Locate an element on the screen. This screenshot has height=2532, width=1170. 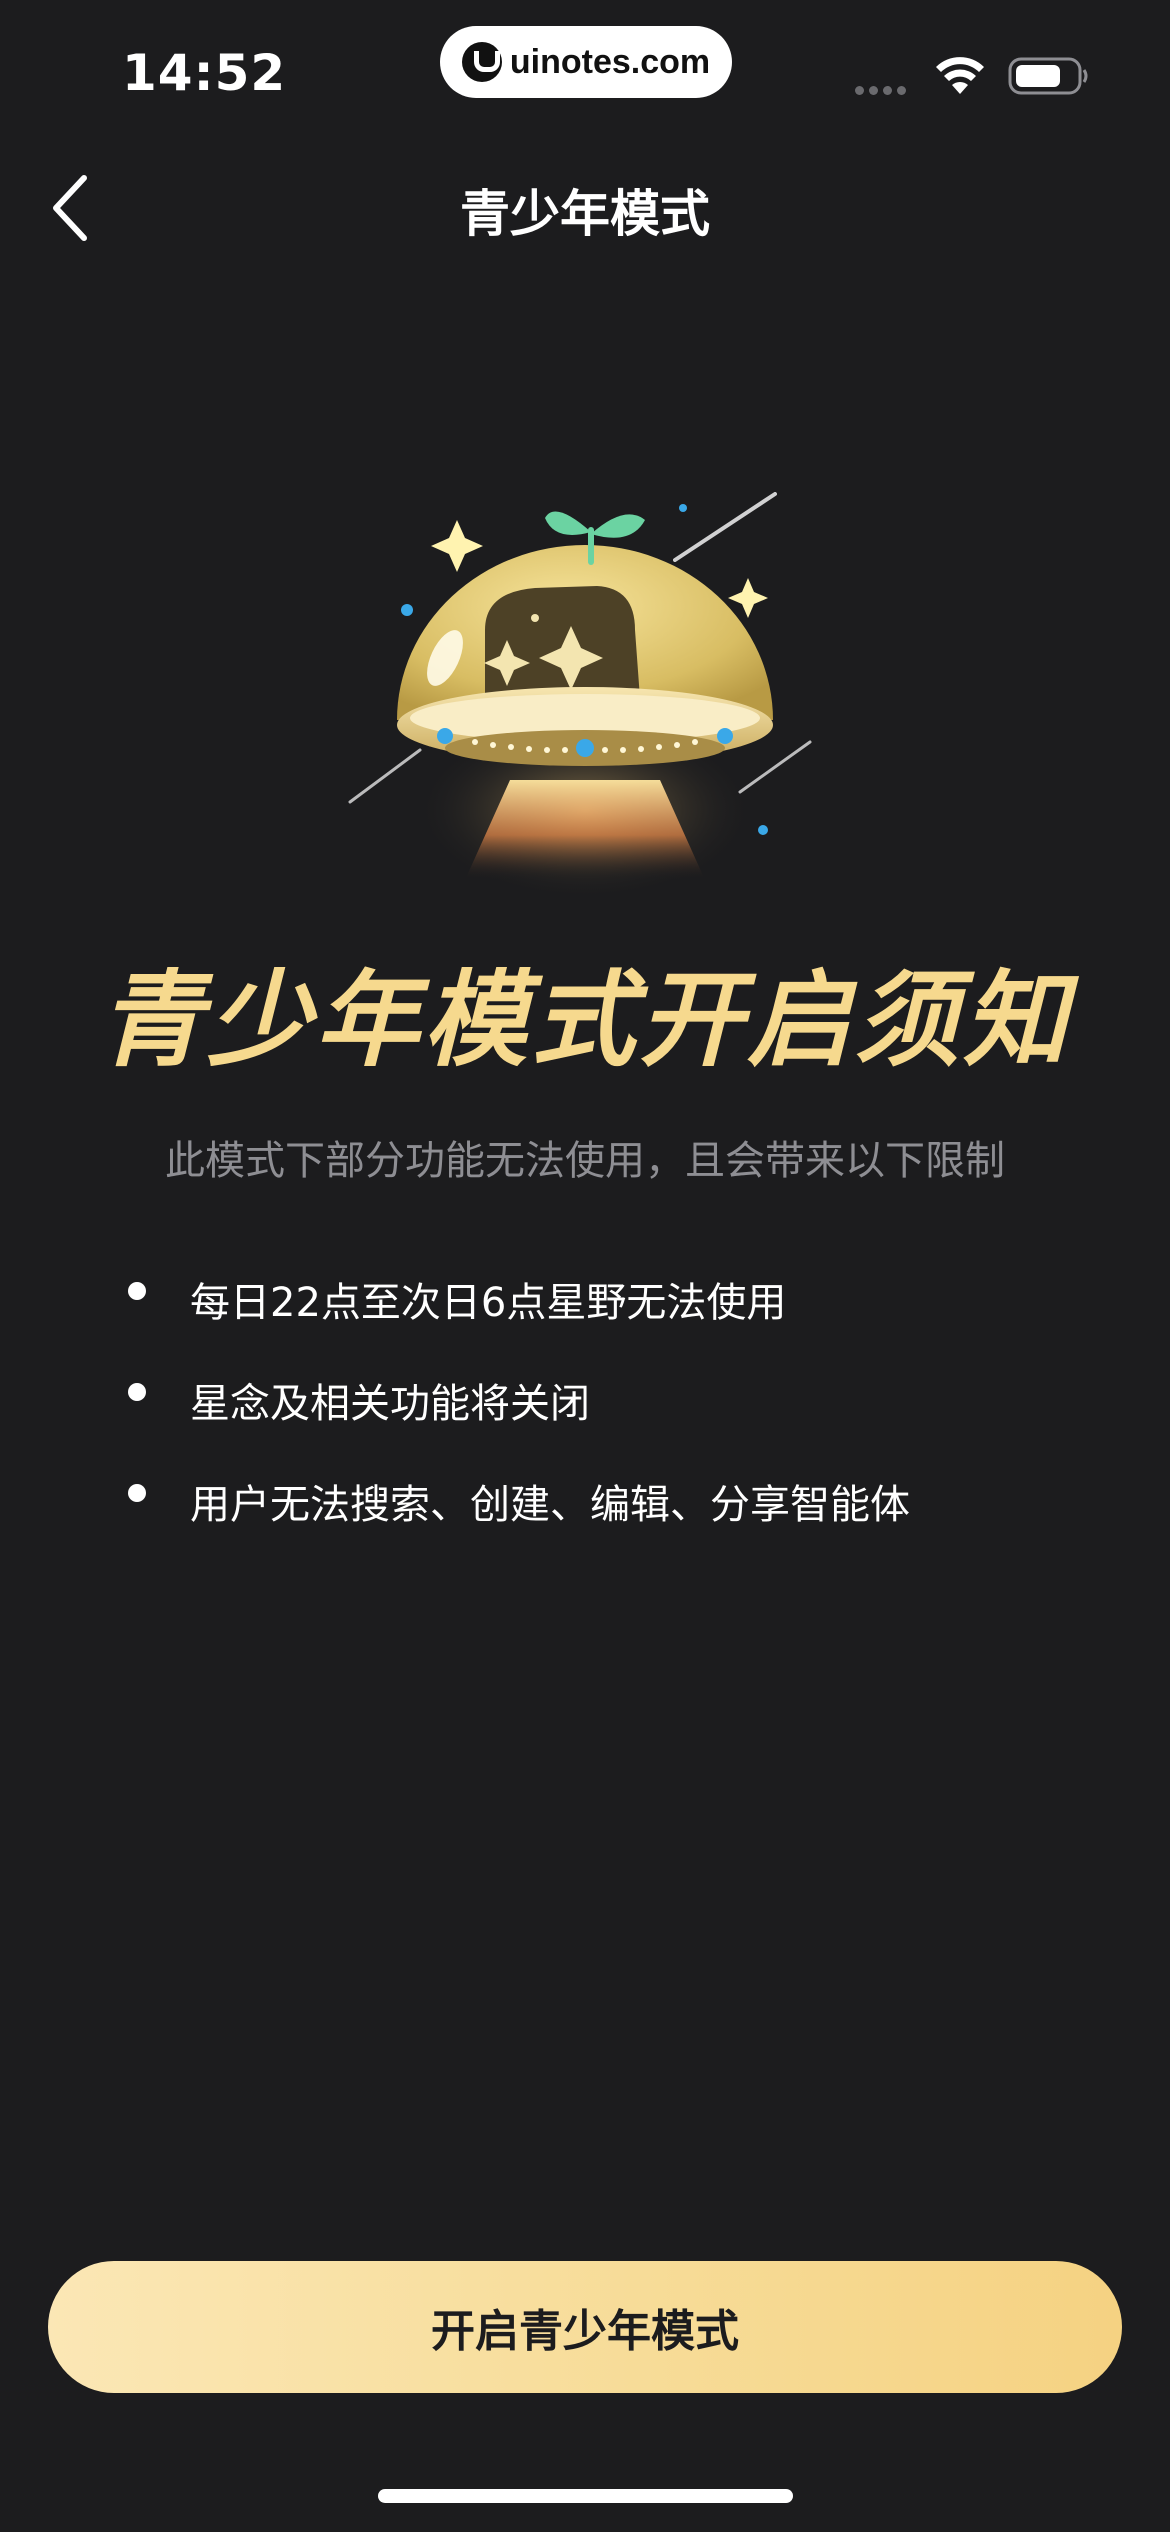
battery-icon is located at coordinates (1048, 76).